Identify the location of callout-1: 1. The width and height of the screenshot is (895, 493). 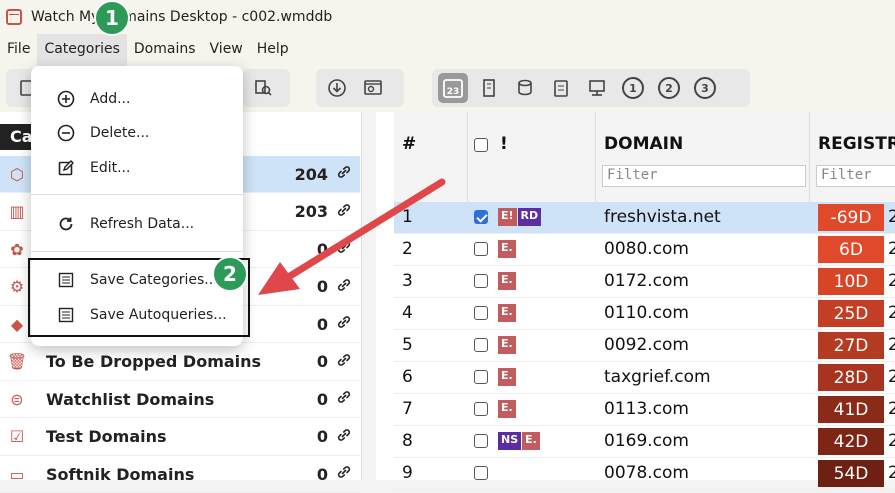
(112, 18).